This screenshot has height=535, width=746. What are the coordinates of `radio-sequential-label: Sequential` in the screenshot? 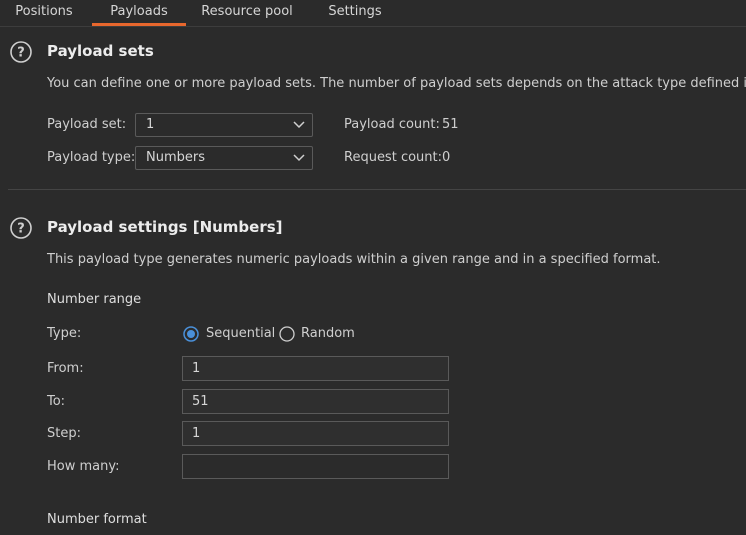 It's located at (240, 333).